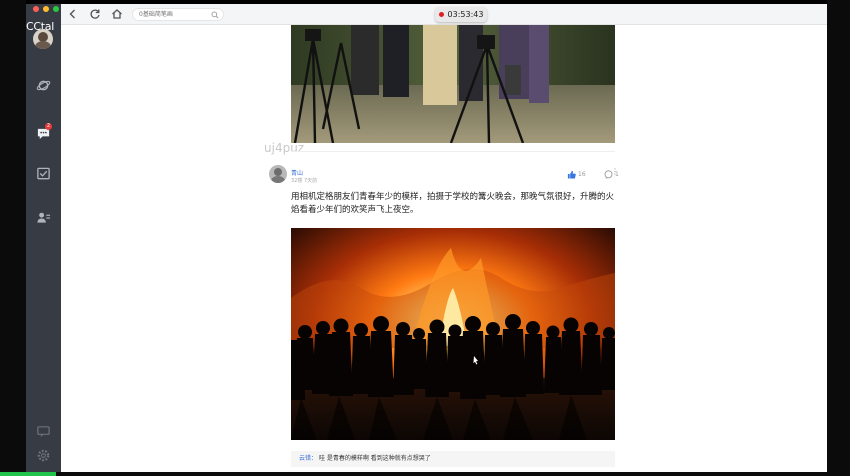  I want to click on minimize-window-button, so click(46, 9).